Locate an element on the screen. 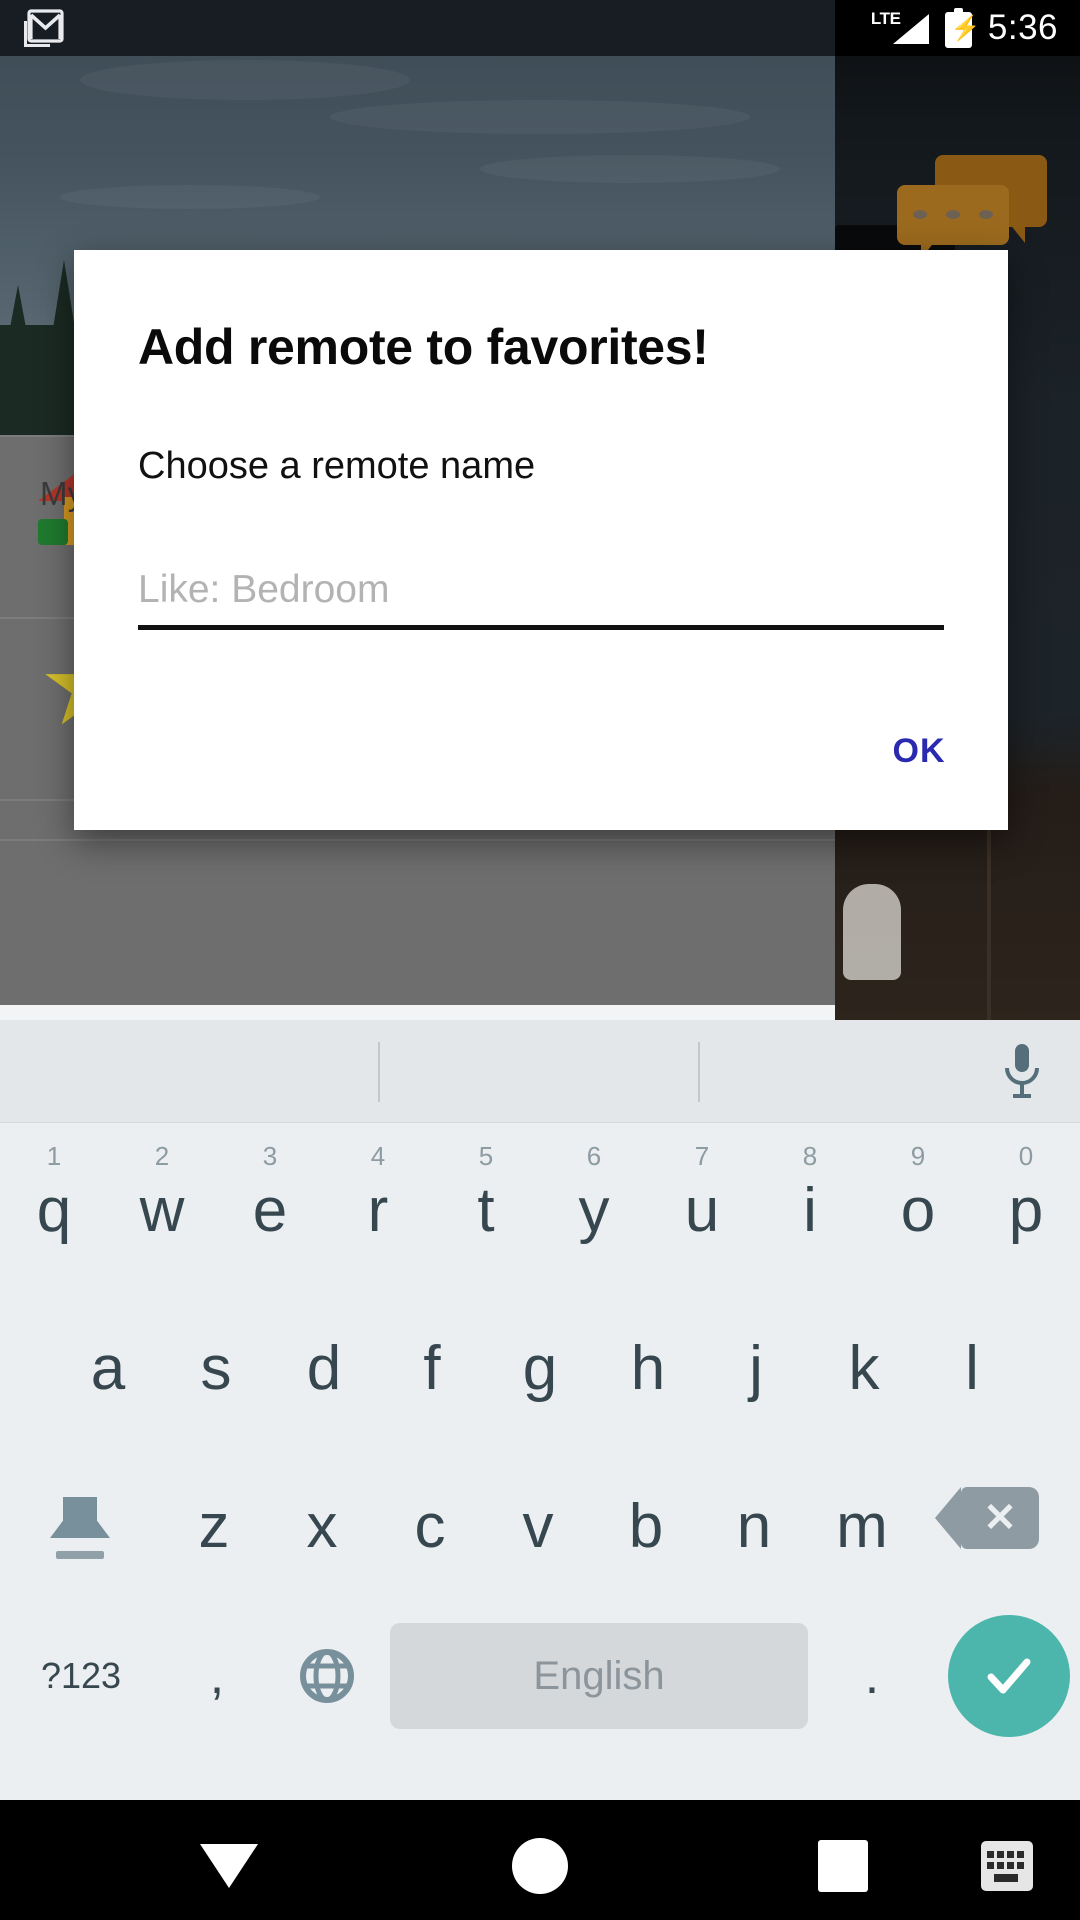  key-e: 3e is located at coordinates (270, 1202).